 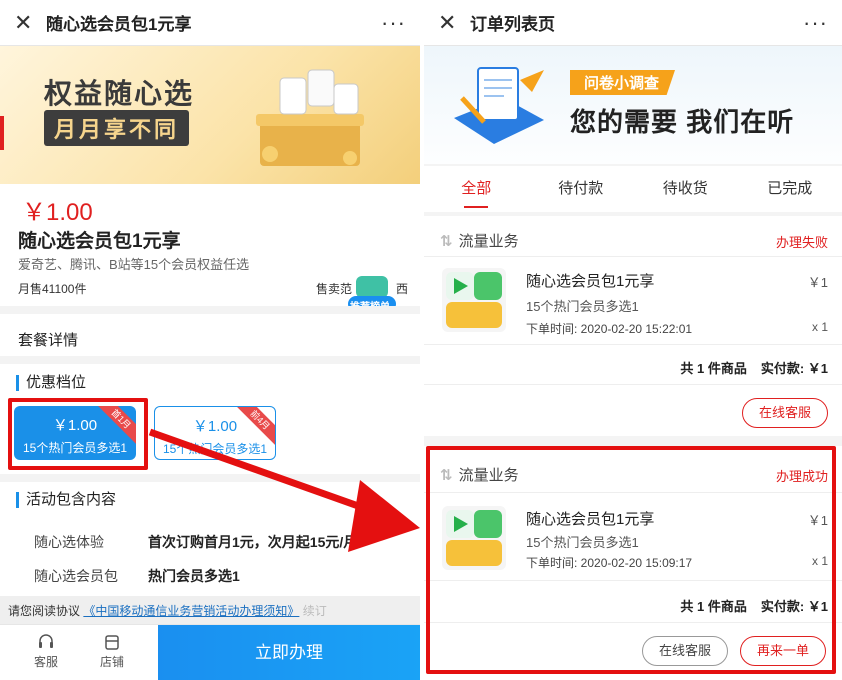 I want to click on left-titlebar: ✕ 随心选会员包1元享 ···, so click(x=210, y=23).